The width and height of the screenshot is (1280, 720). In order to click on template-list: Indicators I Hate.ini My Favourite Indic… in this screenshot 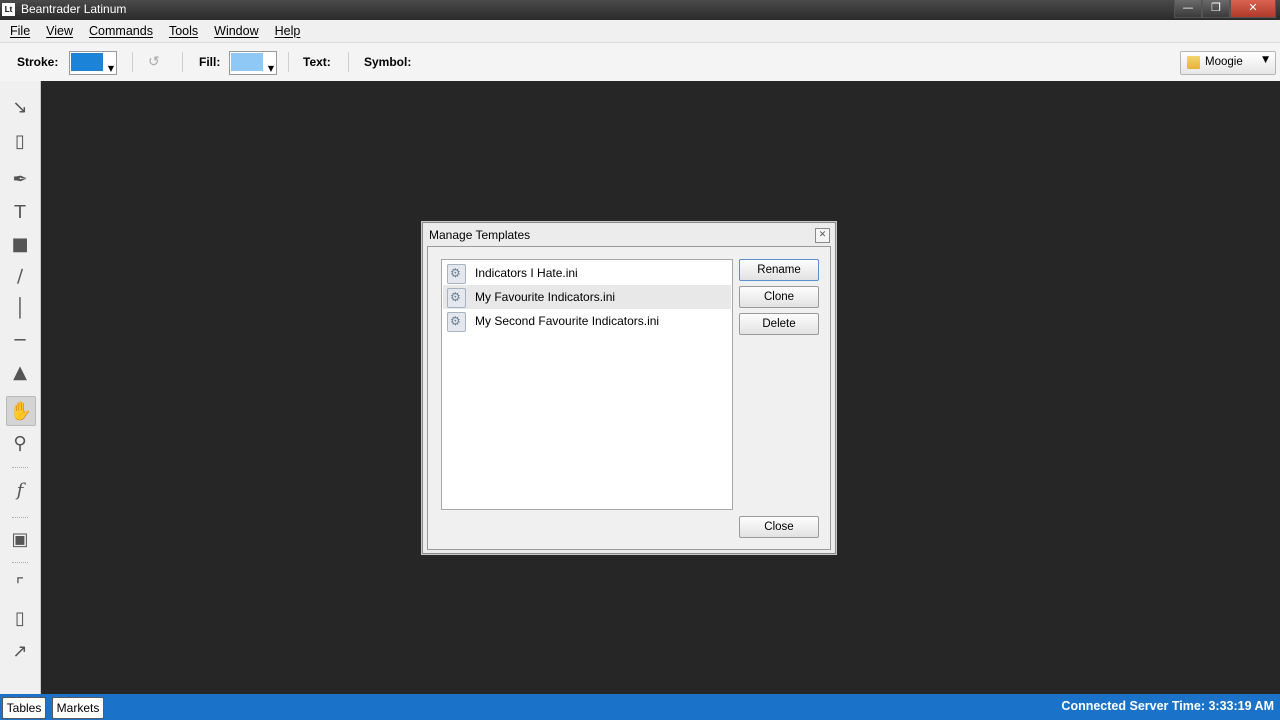, I will do `click(587, 384)`.